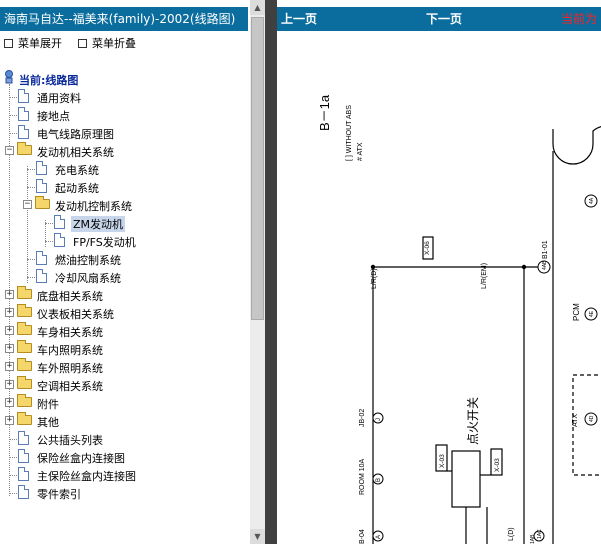  What do you see at coordinates (132, 331) in the screenshot?
I see `tree-item-body: + 车身相关系统` at bounding box center [132, 331].